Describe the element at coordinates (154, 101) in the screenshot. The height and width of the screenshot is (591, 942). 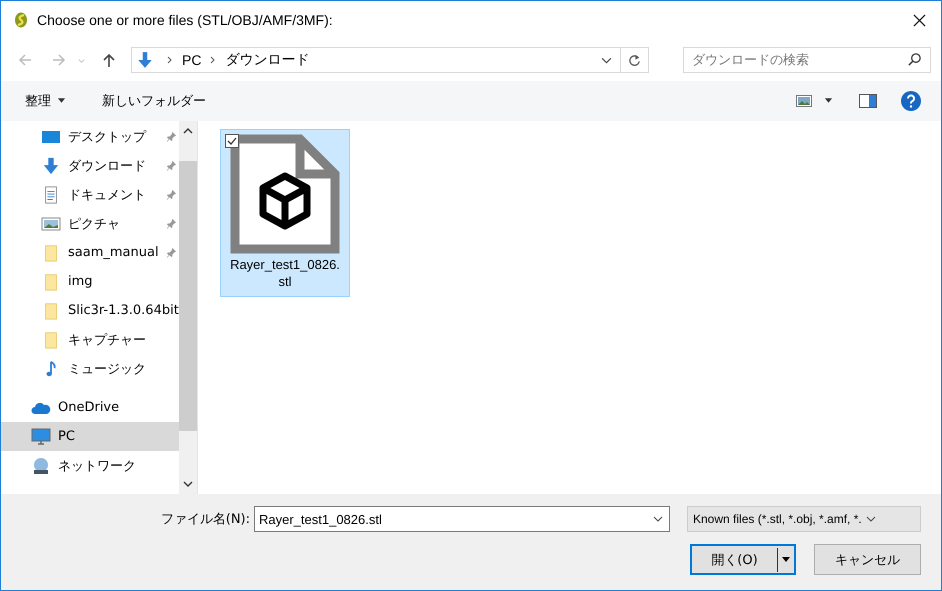
I see `new-folder-button: 新しいフォルダー` at that location.